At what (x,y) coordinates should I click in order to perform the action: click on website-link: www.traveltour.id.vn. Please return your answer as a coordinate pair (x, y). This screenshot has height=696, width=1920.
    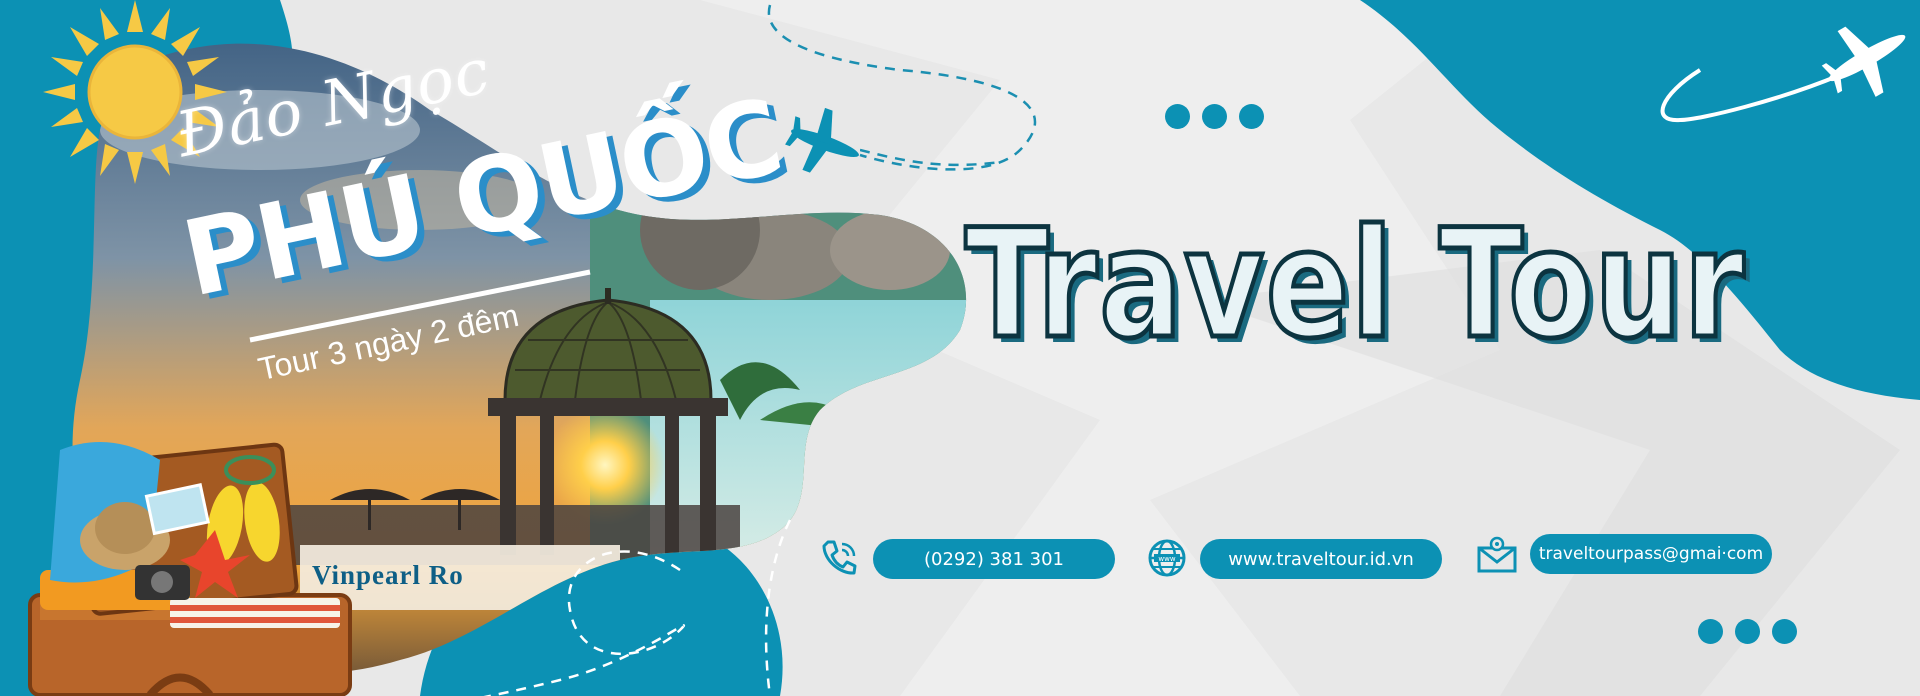
    Looking at the image, I should click on (1321, 559).